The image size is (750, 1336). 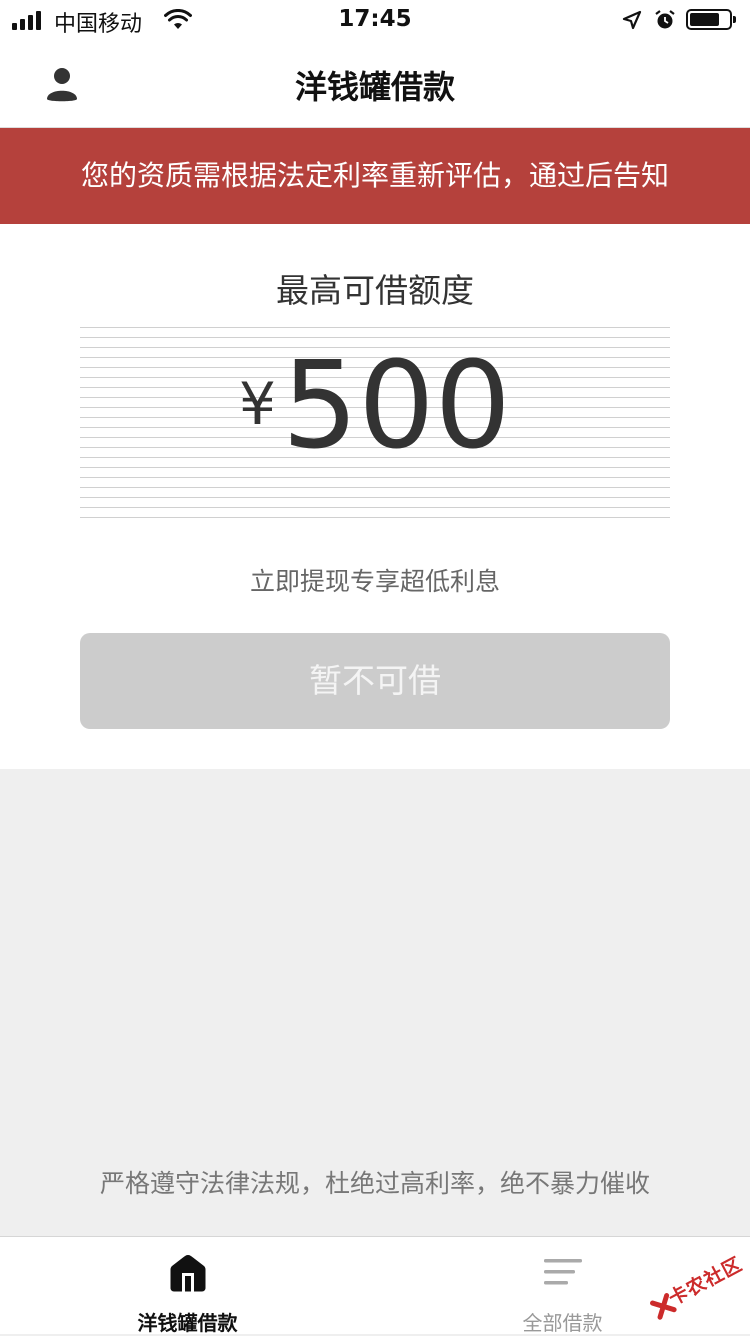 I want to click on amount-box: ¥500, so click(x=375, y=423).